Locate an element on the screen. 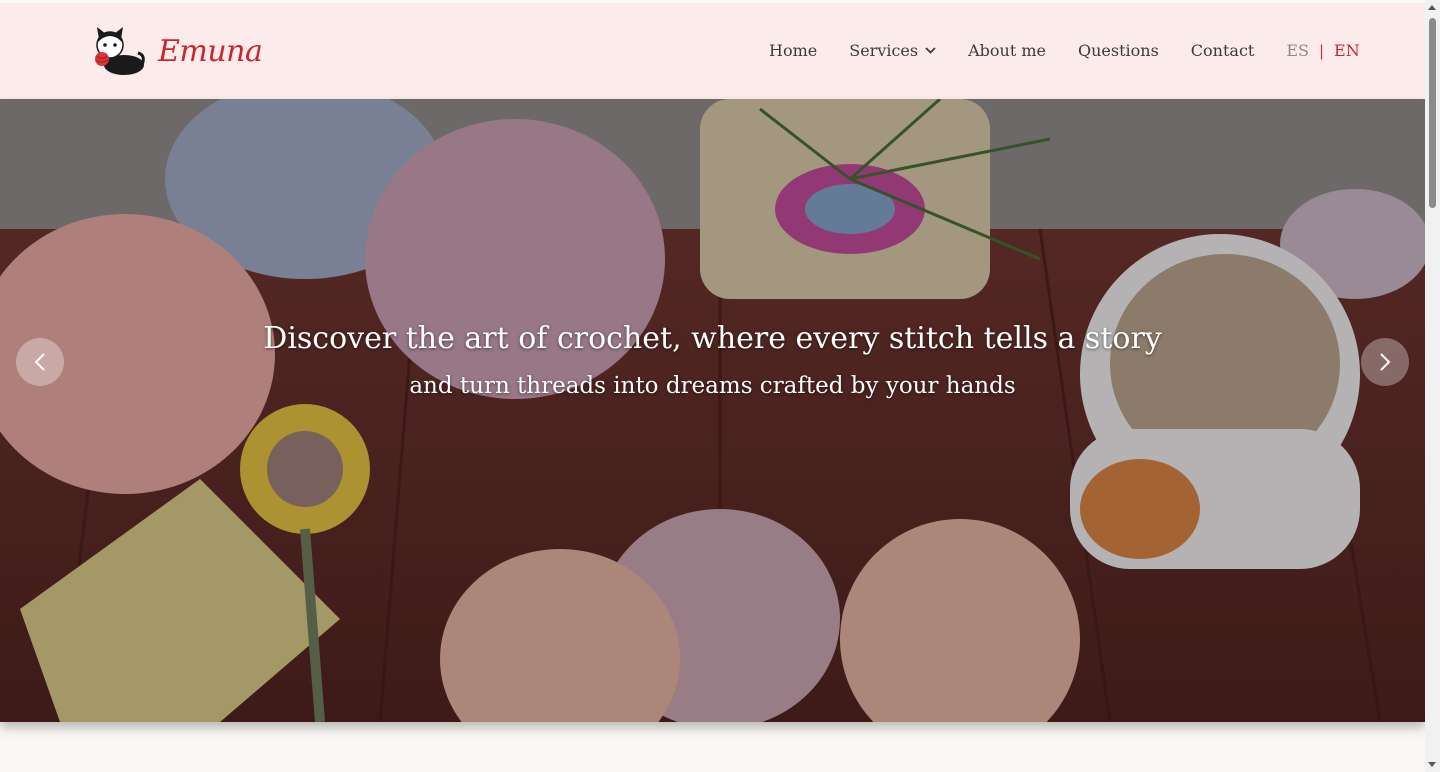 The image size is (1440, 772). brand-name: Emuna is located at coordinates (210, 51).